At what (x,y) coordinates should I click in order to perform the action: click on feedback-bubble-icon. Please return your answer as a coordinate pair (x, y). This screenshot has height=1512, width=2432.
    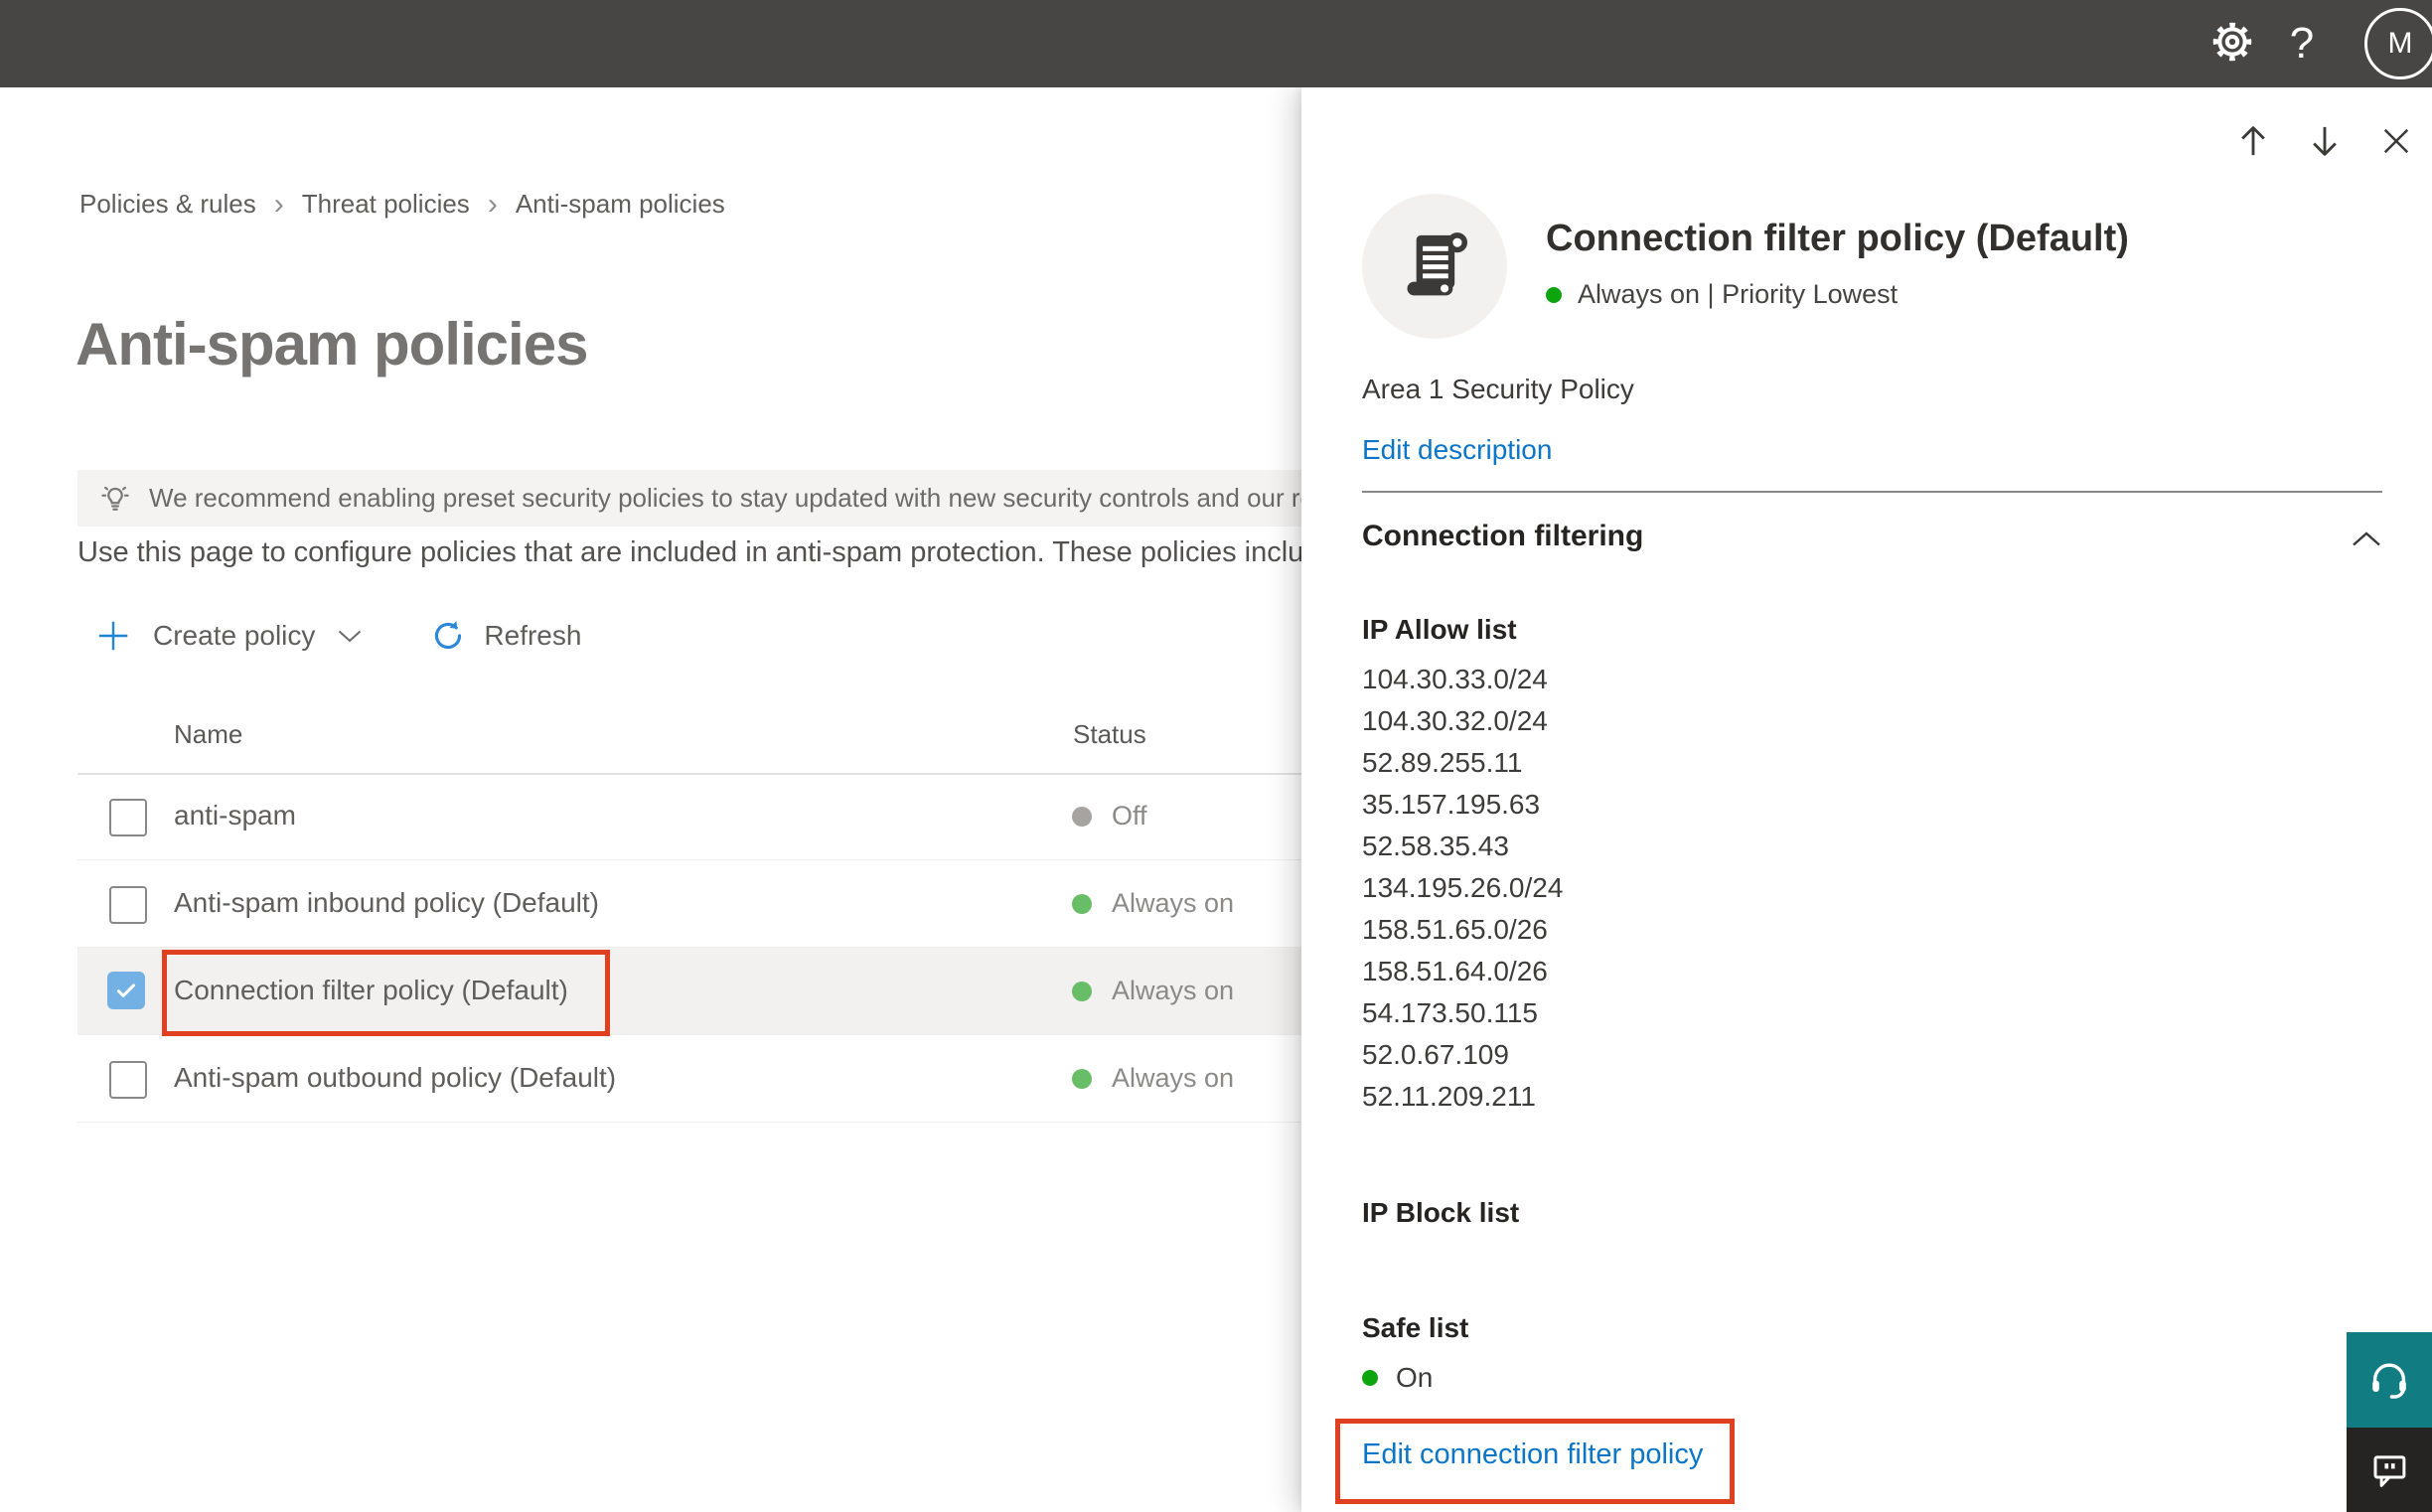
    Looking at the image, I should click on (2389, 1470).